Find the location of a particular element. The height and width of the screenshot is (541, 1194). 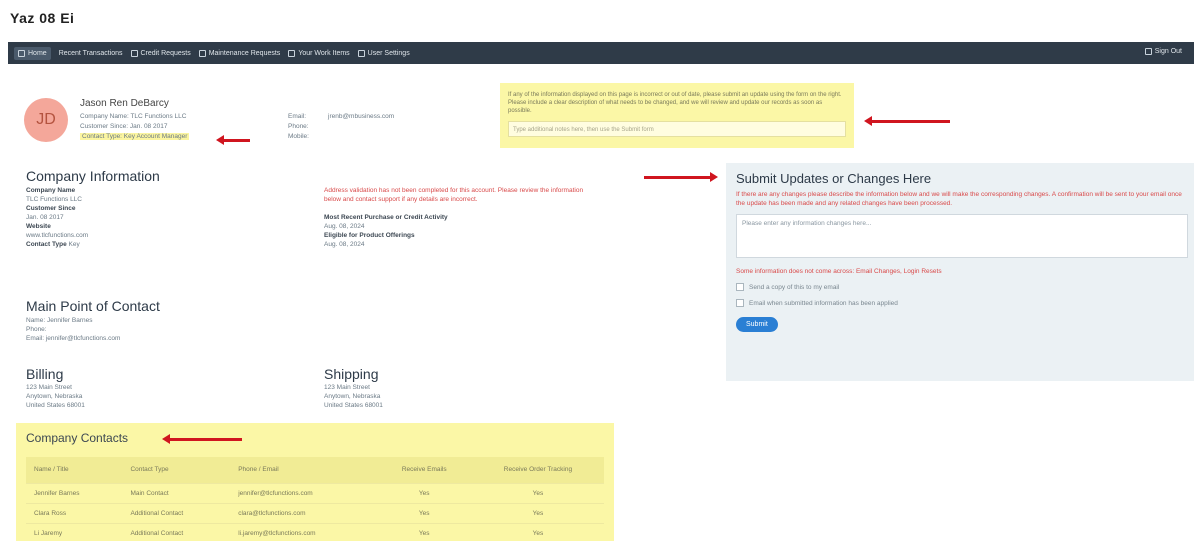

col-receive-emails: Receive Emails is located at coordinates (424, 470).